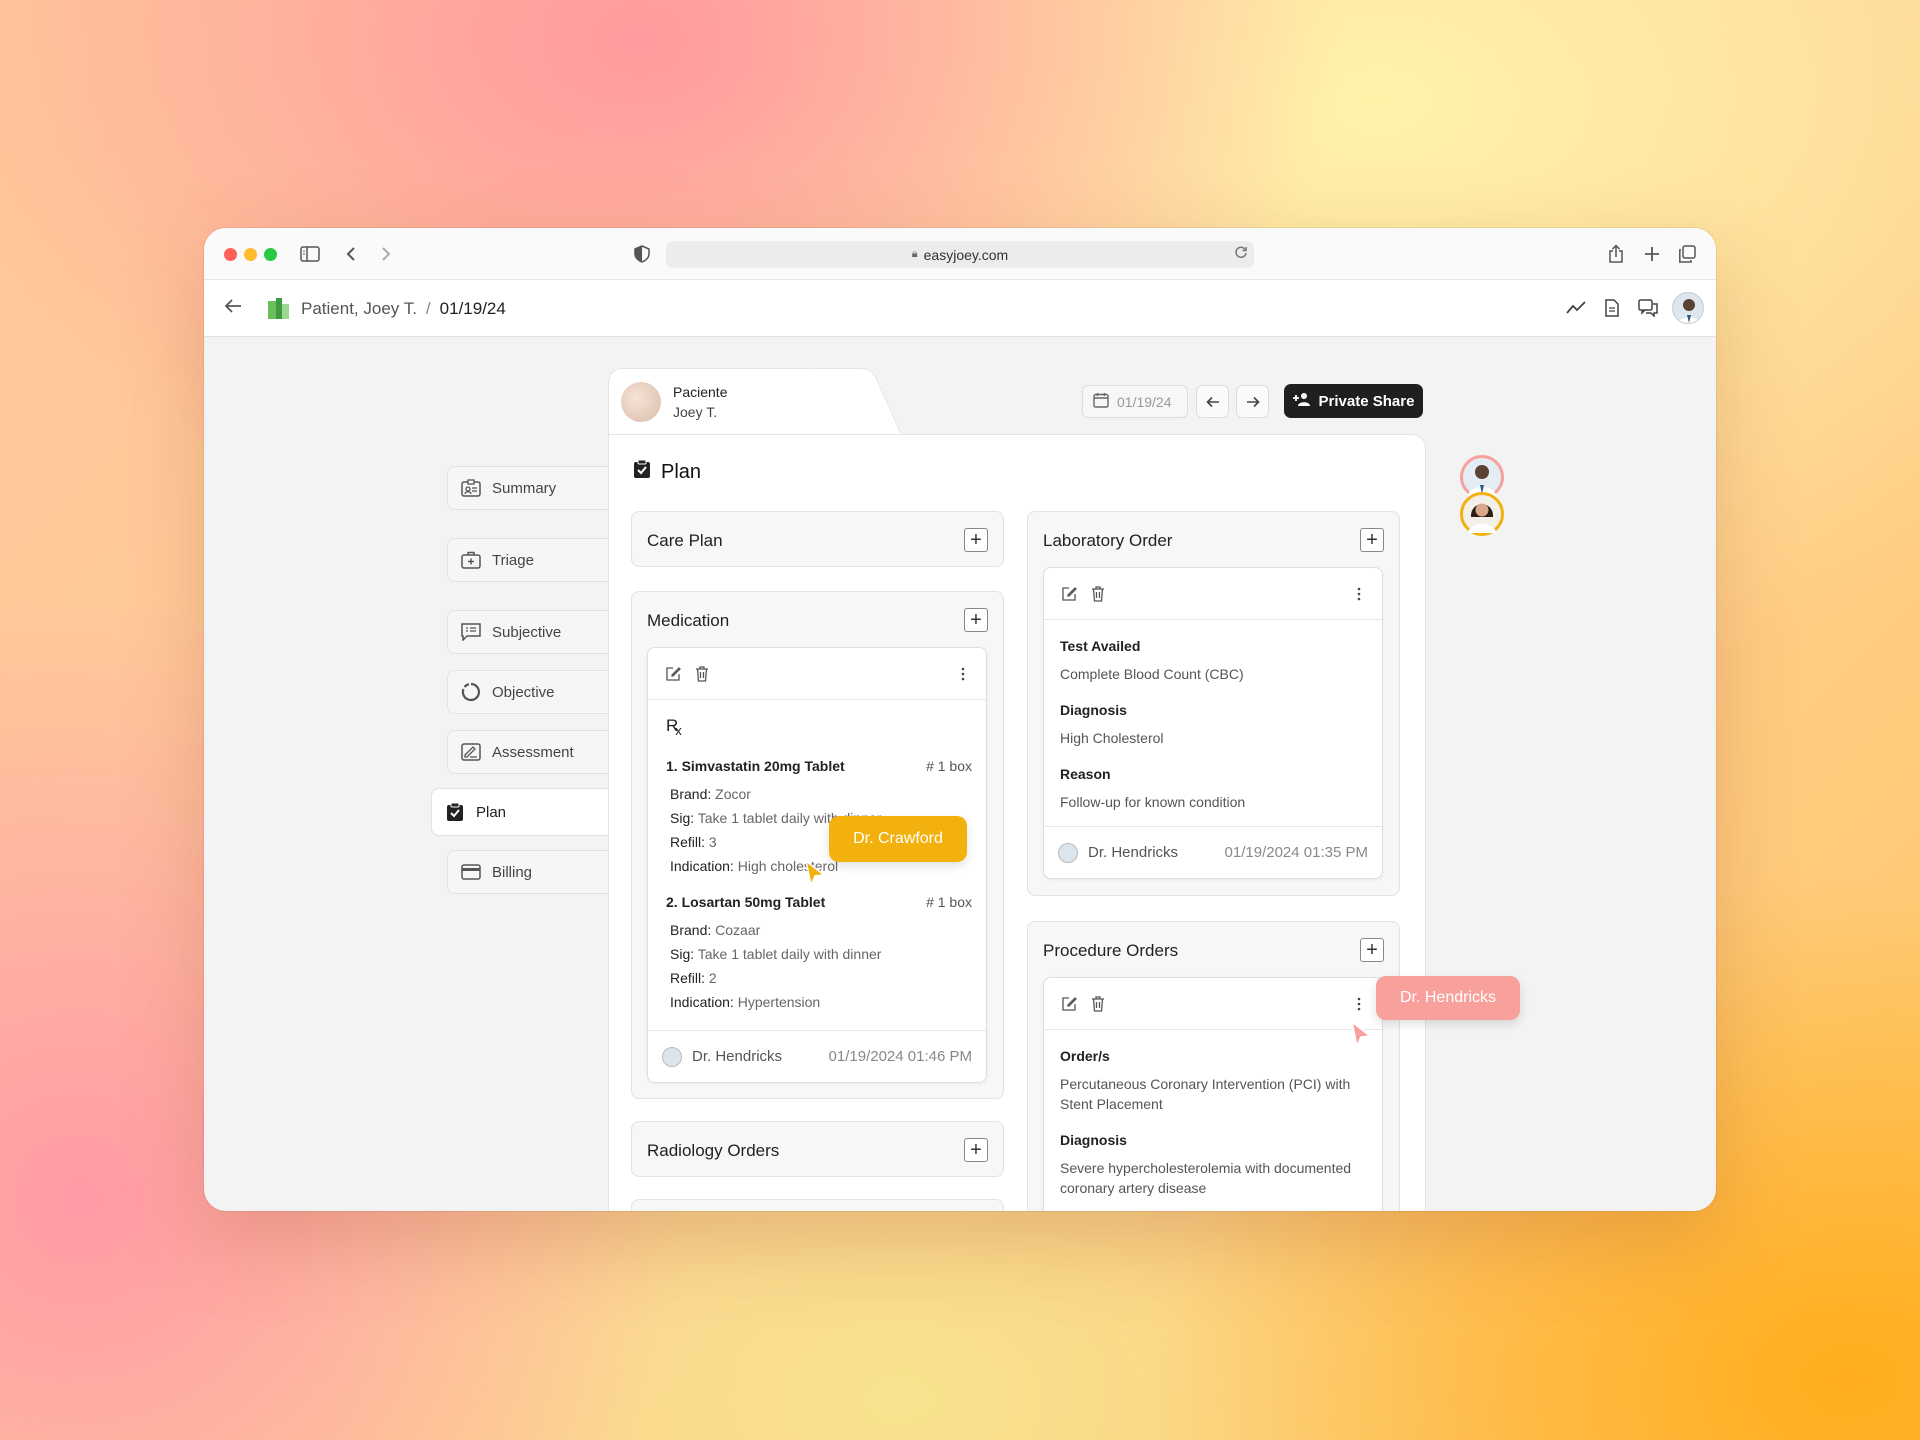  I want to click on add-procedure-order-button: +, so click(1372, 950).